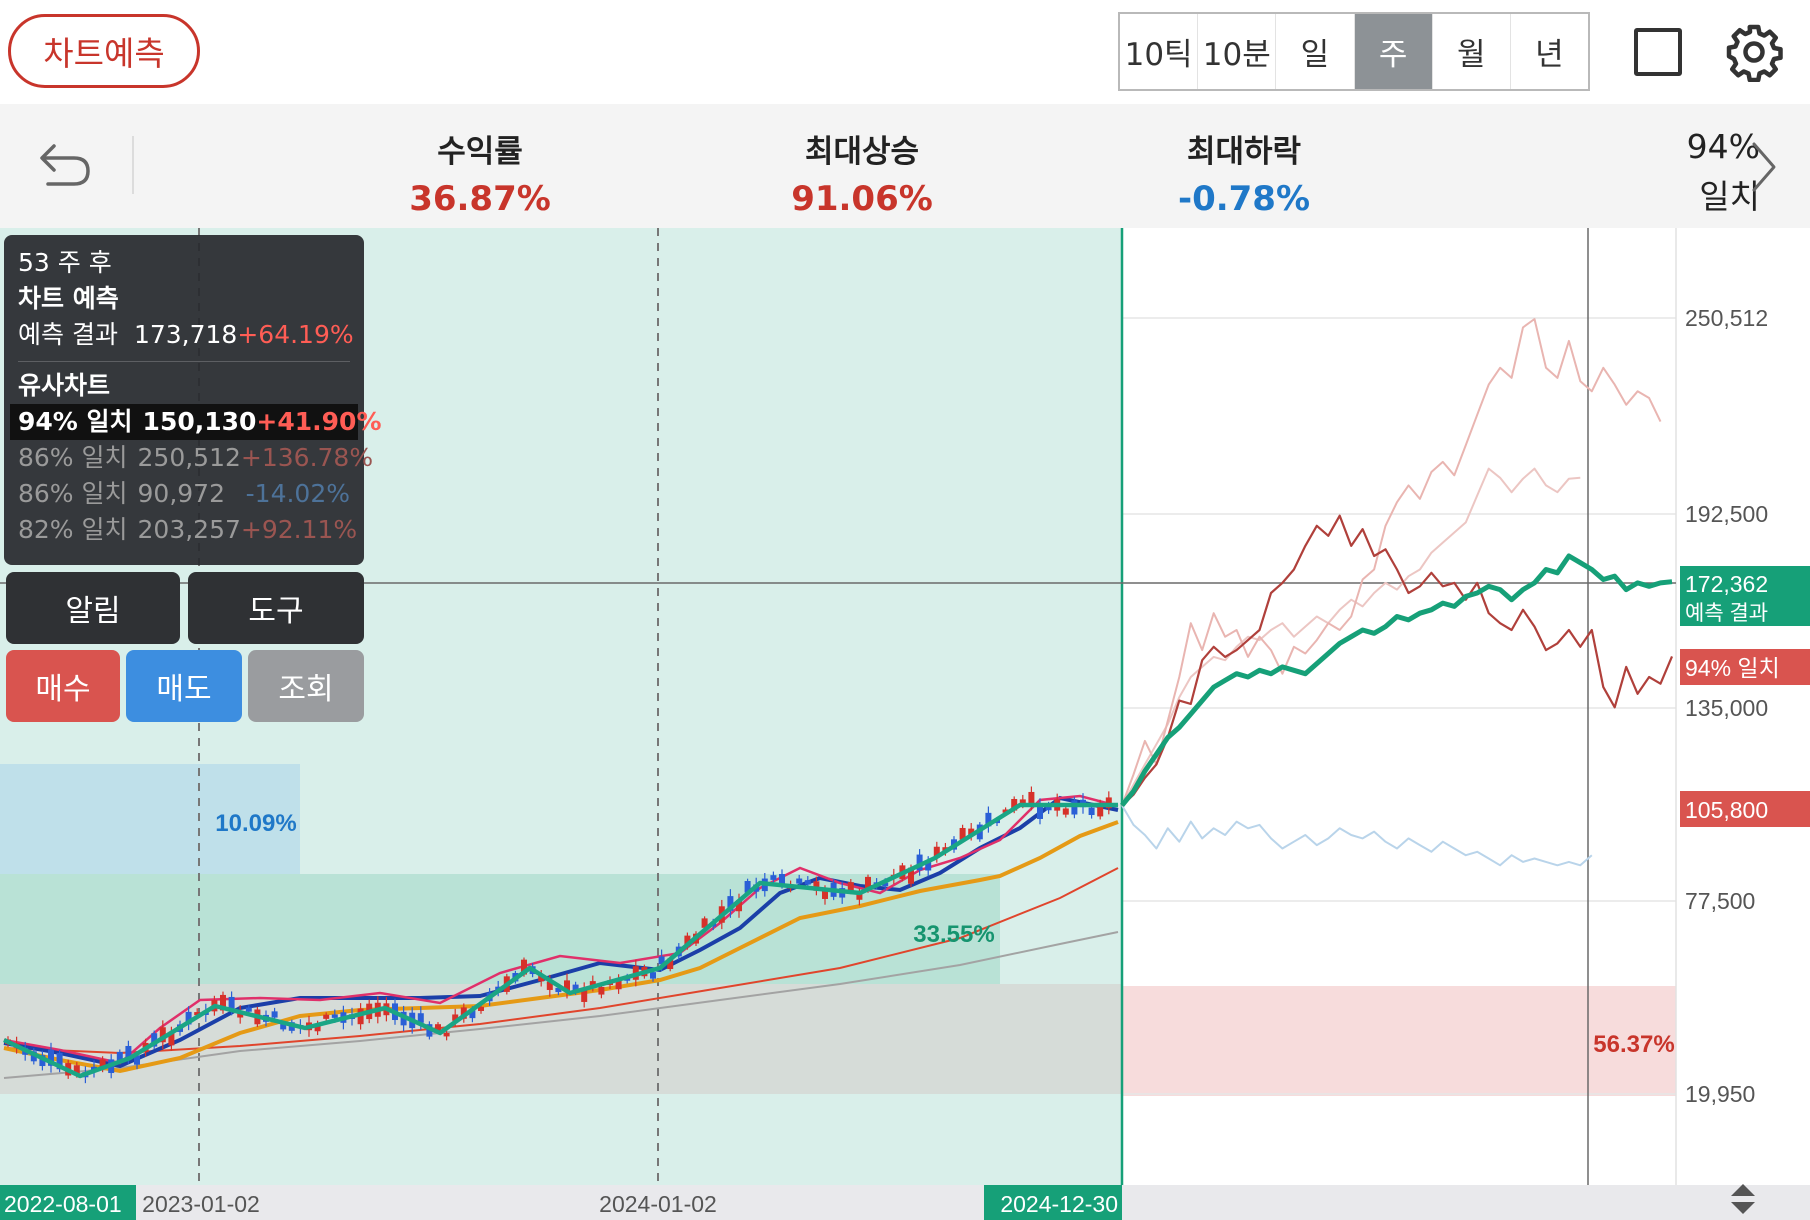  I want to click on match-percent: 94%, so click(1723, 146).